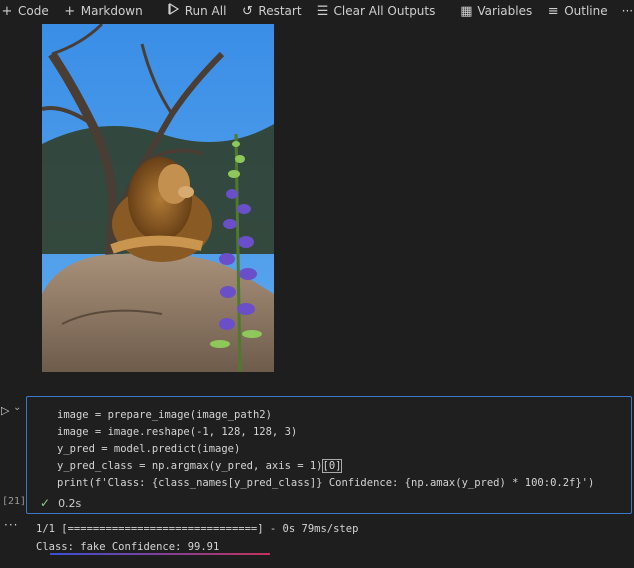 This screenshot has width=634, height=568. What do you see at coordinates (466, 11) in the screenshot?
I see `variables-icon: ▦` at bounding box center [466, 11].